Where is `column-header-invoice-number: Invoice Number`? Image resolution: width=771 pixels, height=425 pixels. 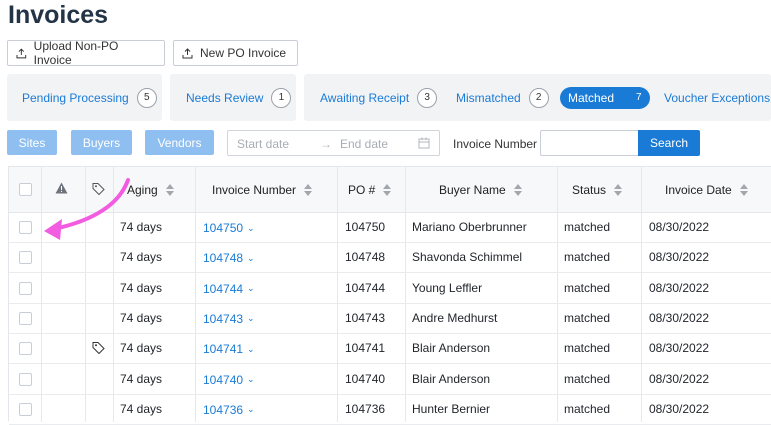
column-header-invoice-number: Invoice Number is located at coordinates (262, 190).